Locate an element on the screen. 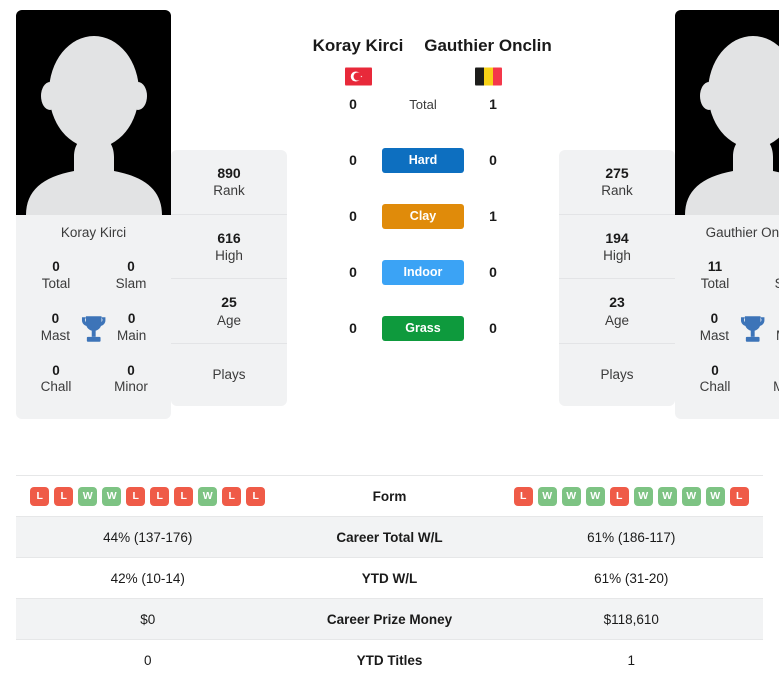  surface-label-total: Total is located at coordinates (423, 104).